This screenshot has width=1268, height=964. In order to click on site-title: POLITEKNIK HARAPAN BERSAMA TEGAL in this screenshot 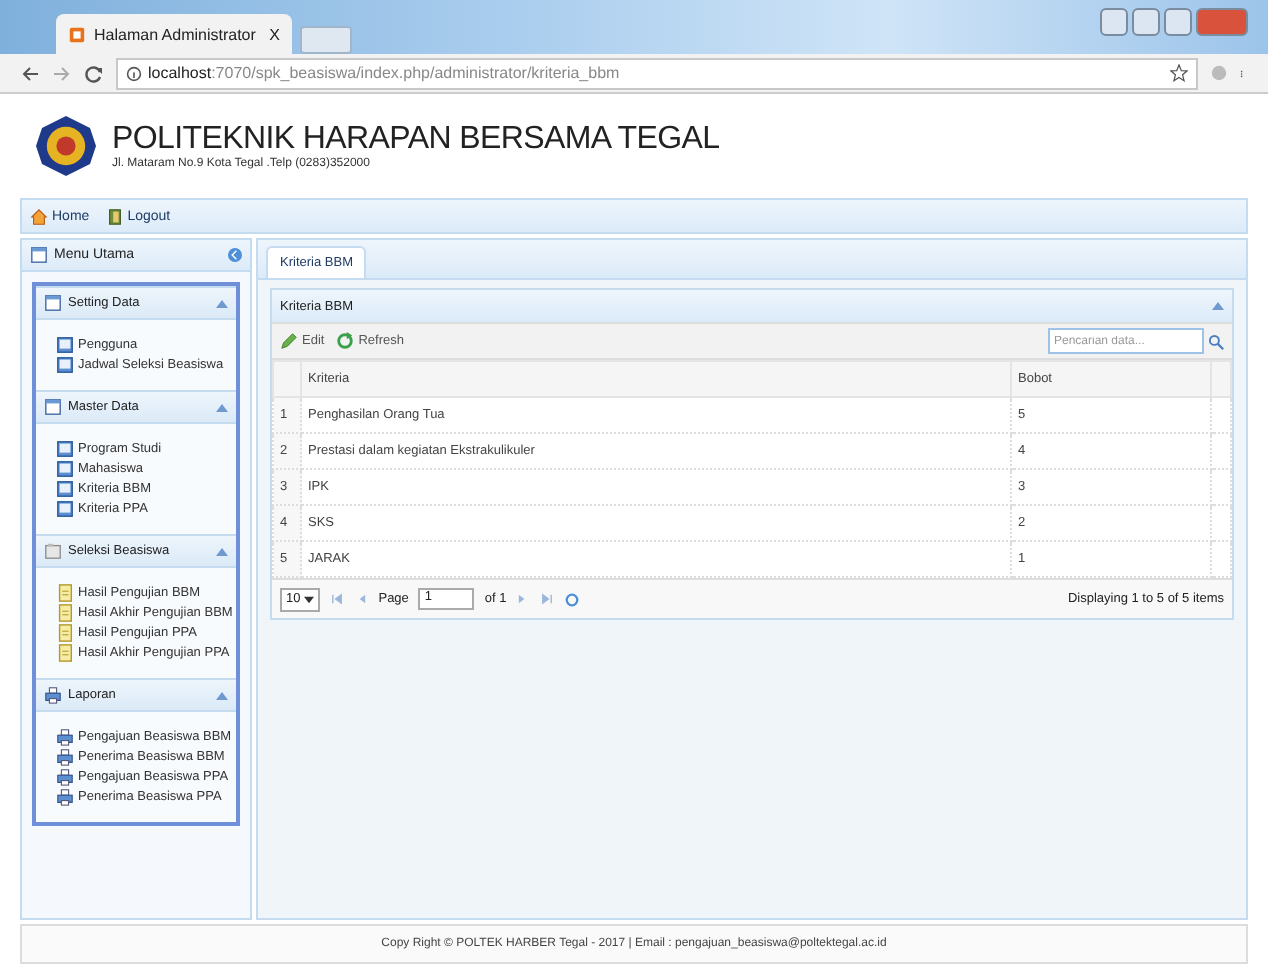, I will do `click(416, 139)`.